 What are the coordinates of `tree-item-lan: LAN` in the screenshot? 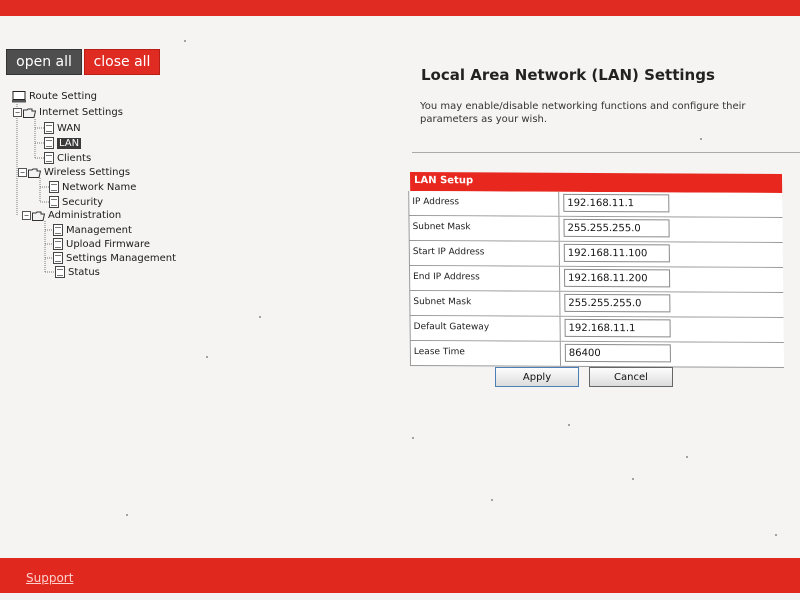 It's located at (63, 143).